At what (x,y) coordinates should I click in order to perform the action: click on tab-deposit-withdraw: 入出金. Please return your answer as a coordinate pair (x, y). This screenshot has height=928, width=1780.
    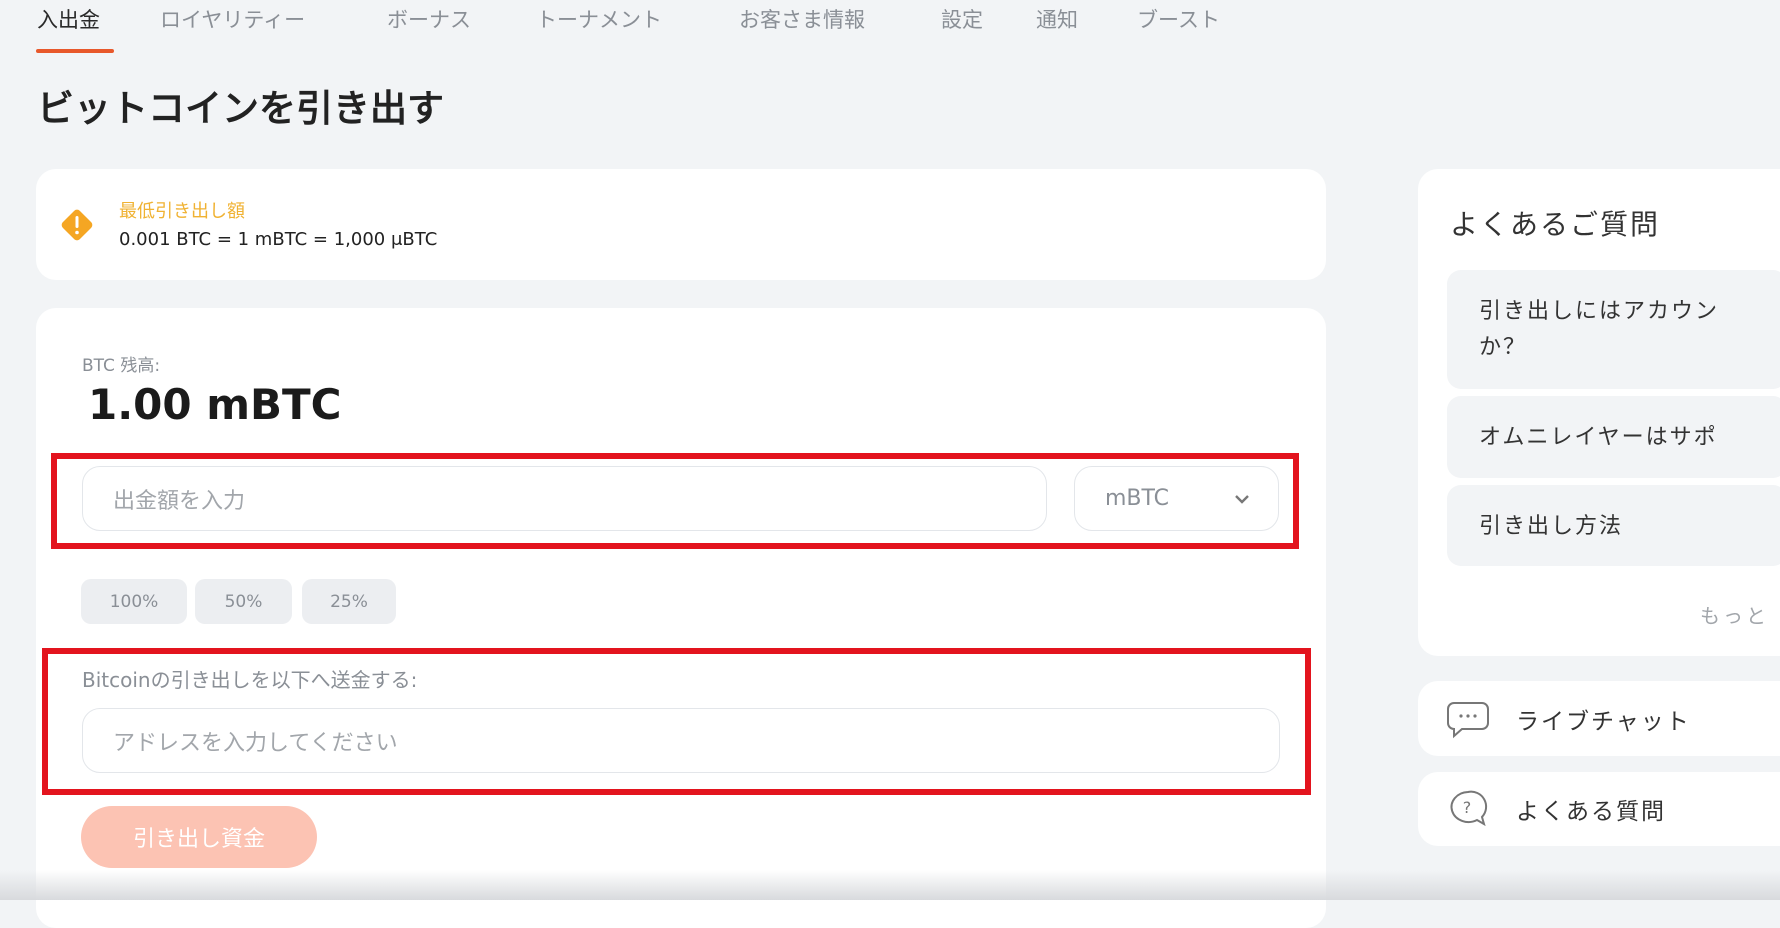
    Looking at the image, I should click on (68, 19).